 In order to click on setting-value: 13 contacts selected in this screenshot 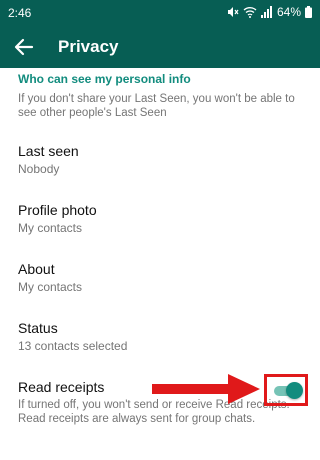, I will do `click(73, 346)`.